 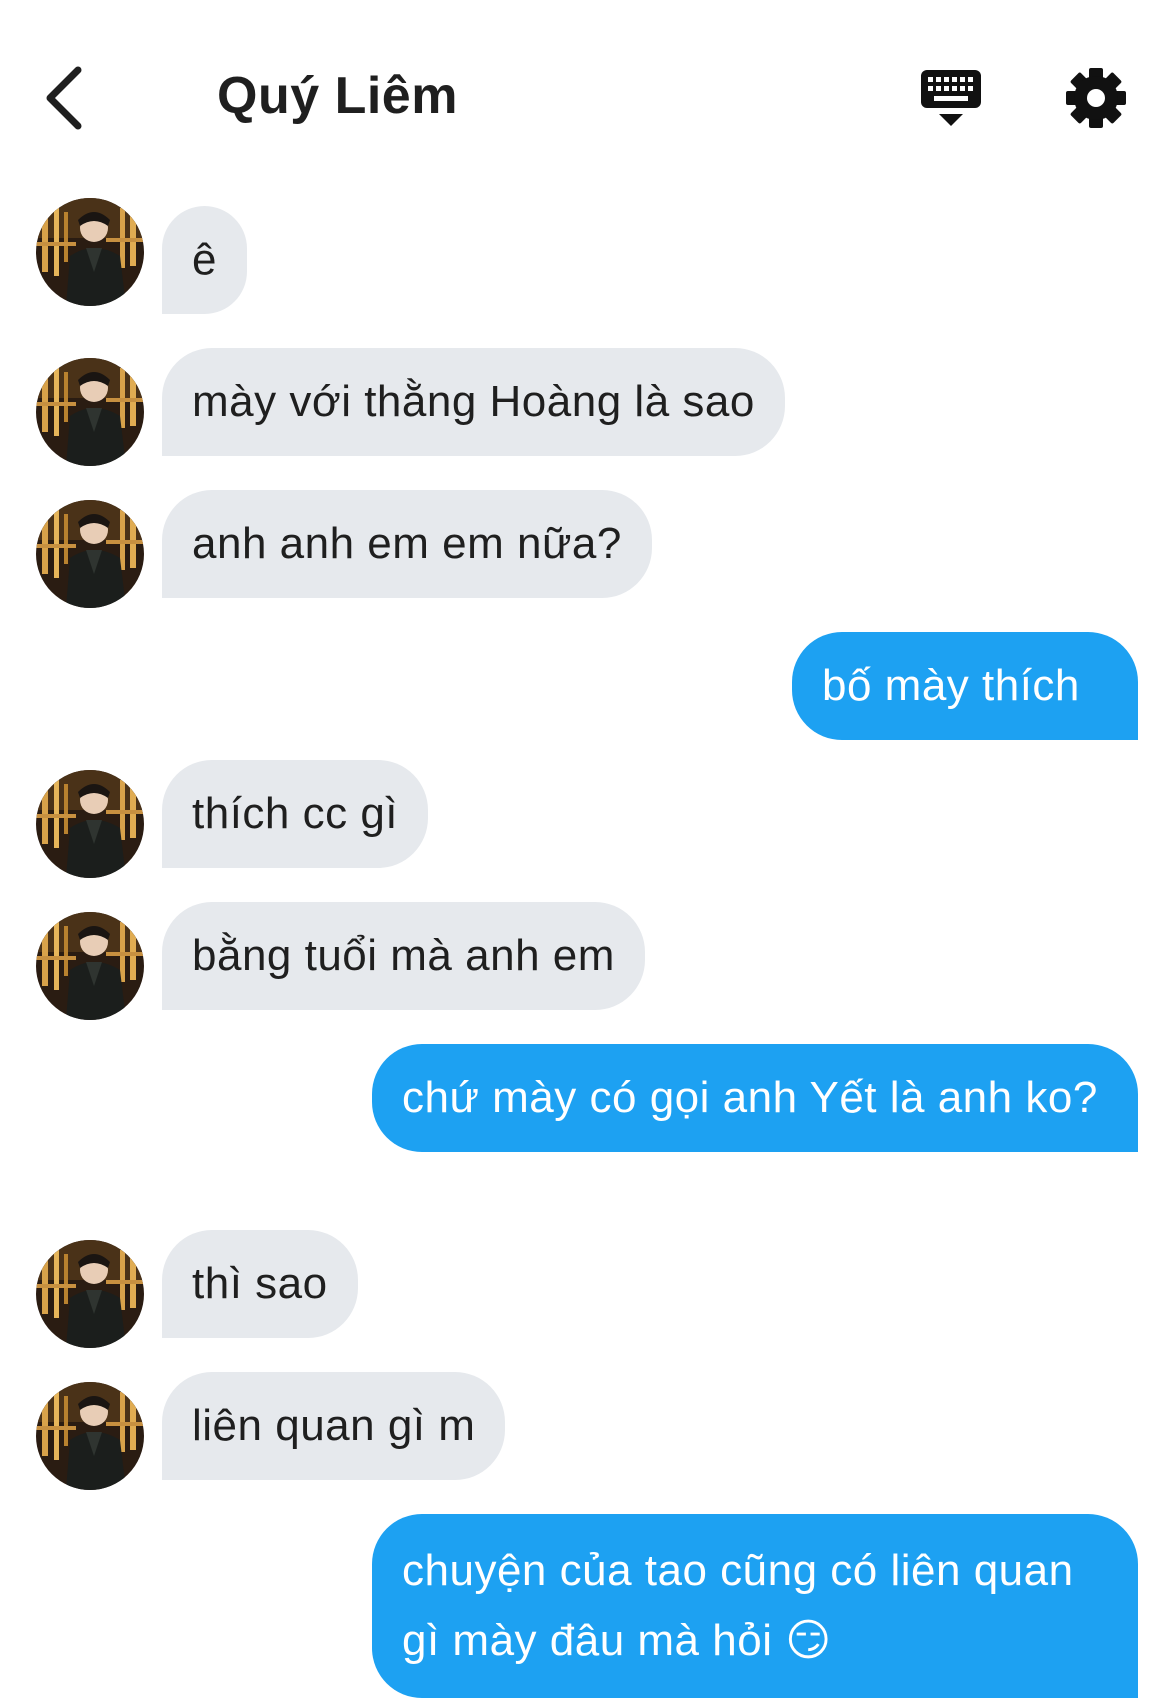 I want to click on conversation-title: Quý Liêm, so click(x=337, y=96).